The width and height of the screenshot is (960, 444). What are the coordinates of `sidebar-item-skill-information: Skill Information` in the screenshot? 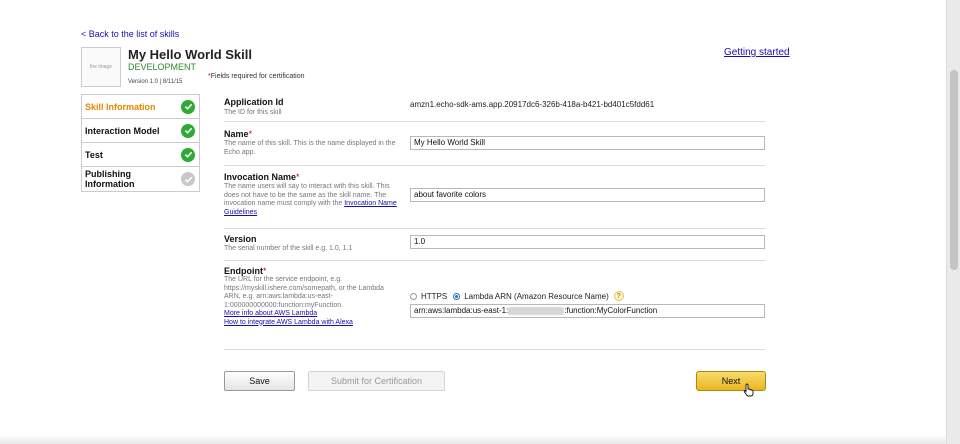 It's located at (140, 107).